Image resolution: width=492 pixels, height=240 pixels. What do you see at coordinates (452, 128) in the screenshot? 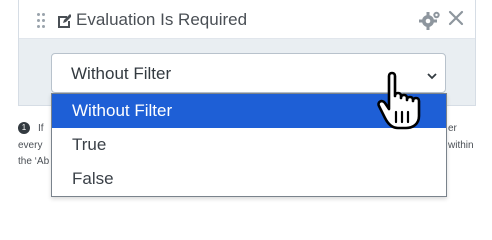
I see `help-text-fragment: er` at bounding box center [452, 128].